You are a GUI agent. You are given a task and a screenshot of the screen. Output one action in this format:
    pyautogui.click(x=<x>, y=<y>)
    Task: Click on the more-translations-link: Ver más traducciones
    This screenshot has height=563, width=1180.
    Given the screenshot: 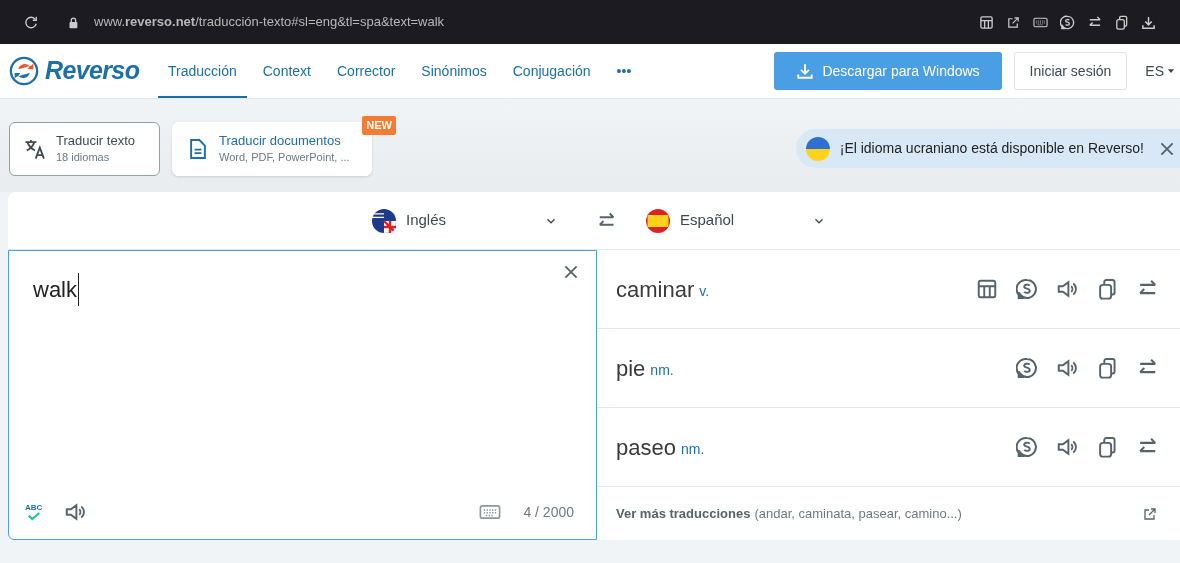 What is the action you would take?
    pyautogui.click(x=683, y=513)
    